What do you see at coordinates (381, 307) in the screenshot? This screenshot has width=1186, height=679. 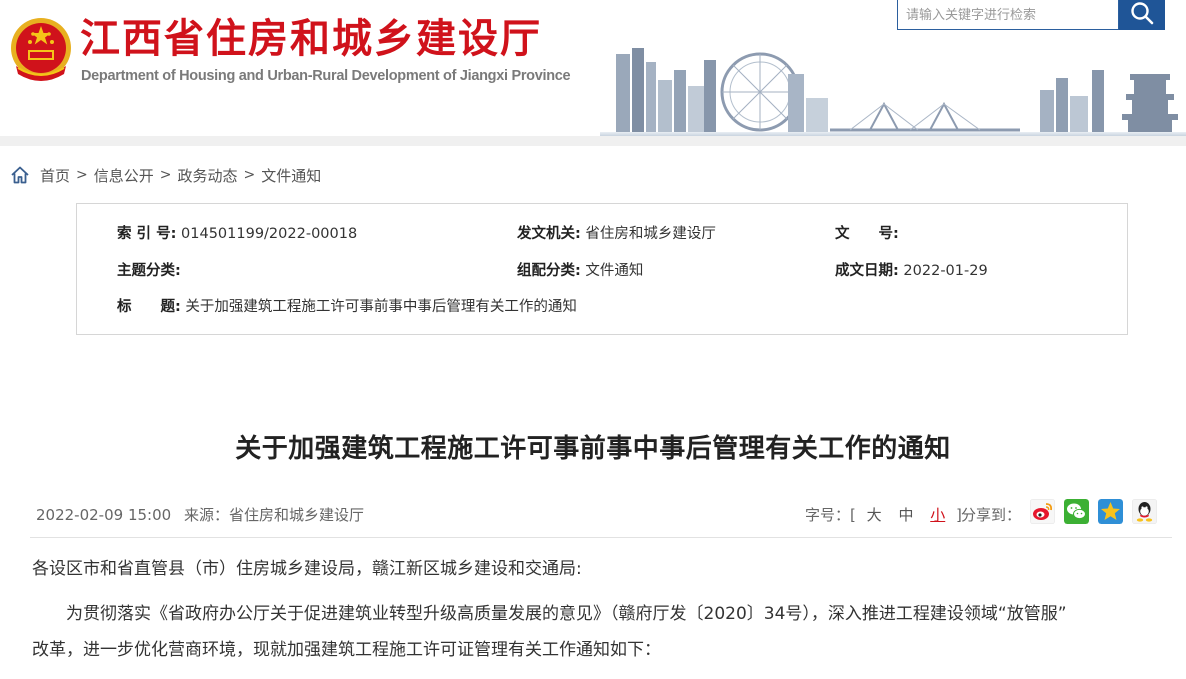 I see `title-value: 关于加强建筑工程施工许可事前事中事后管理有关工作的通知` at bounding box center [381, 307].